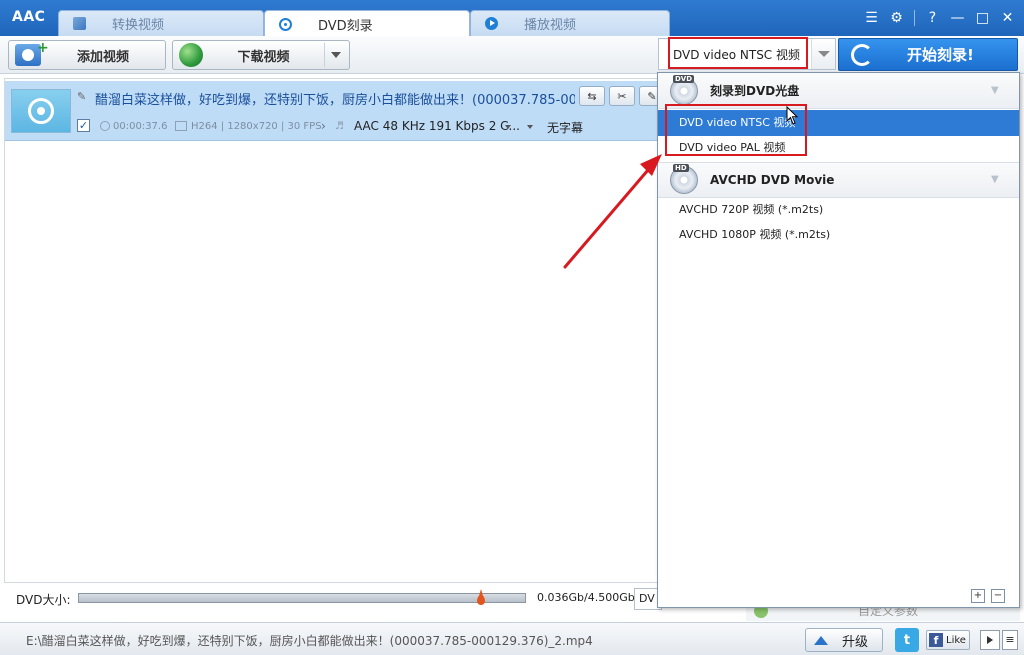  I want to click on dvd-size-bar, so click(302, 598).